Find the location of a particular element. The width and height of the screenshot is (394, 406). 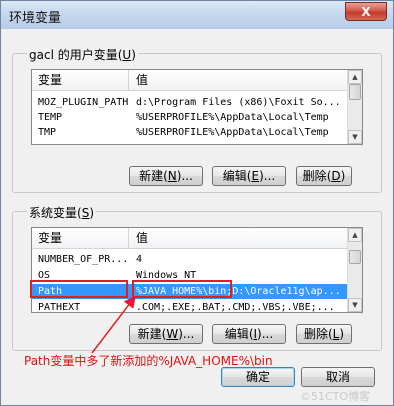

system-variables-label: 系统变量(S) is located at coordinates (62, 212).